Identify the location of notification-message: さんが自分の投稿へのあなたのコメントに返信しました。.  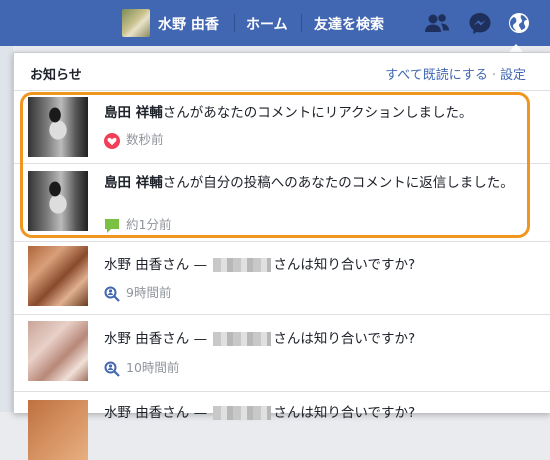
(338, 183).